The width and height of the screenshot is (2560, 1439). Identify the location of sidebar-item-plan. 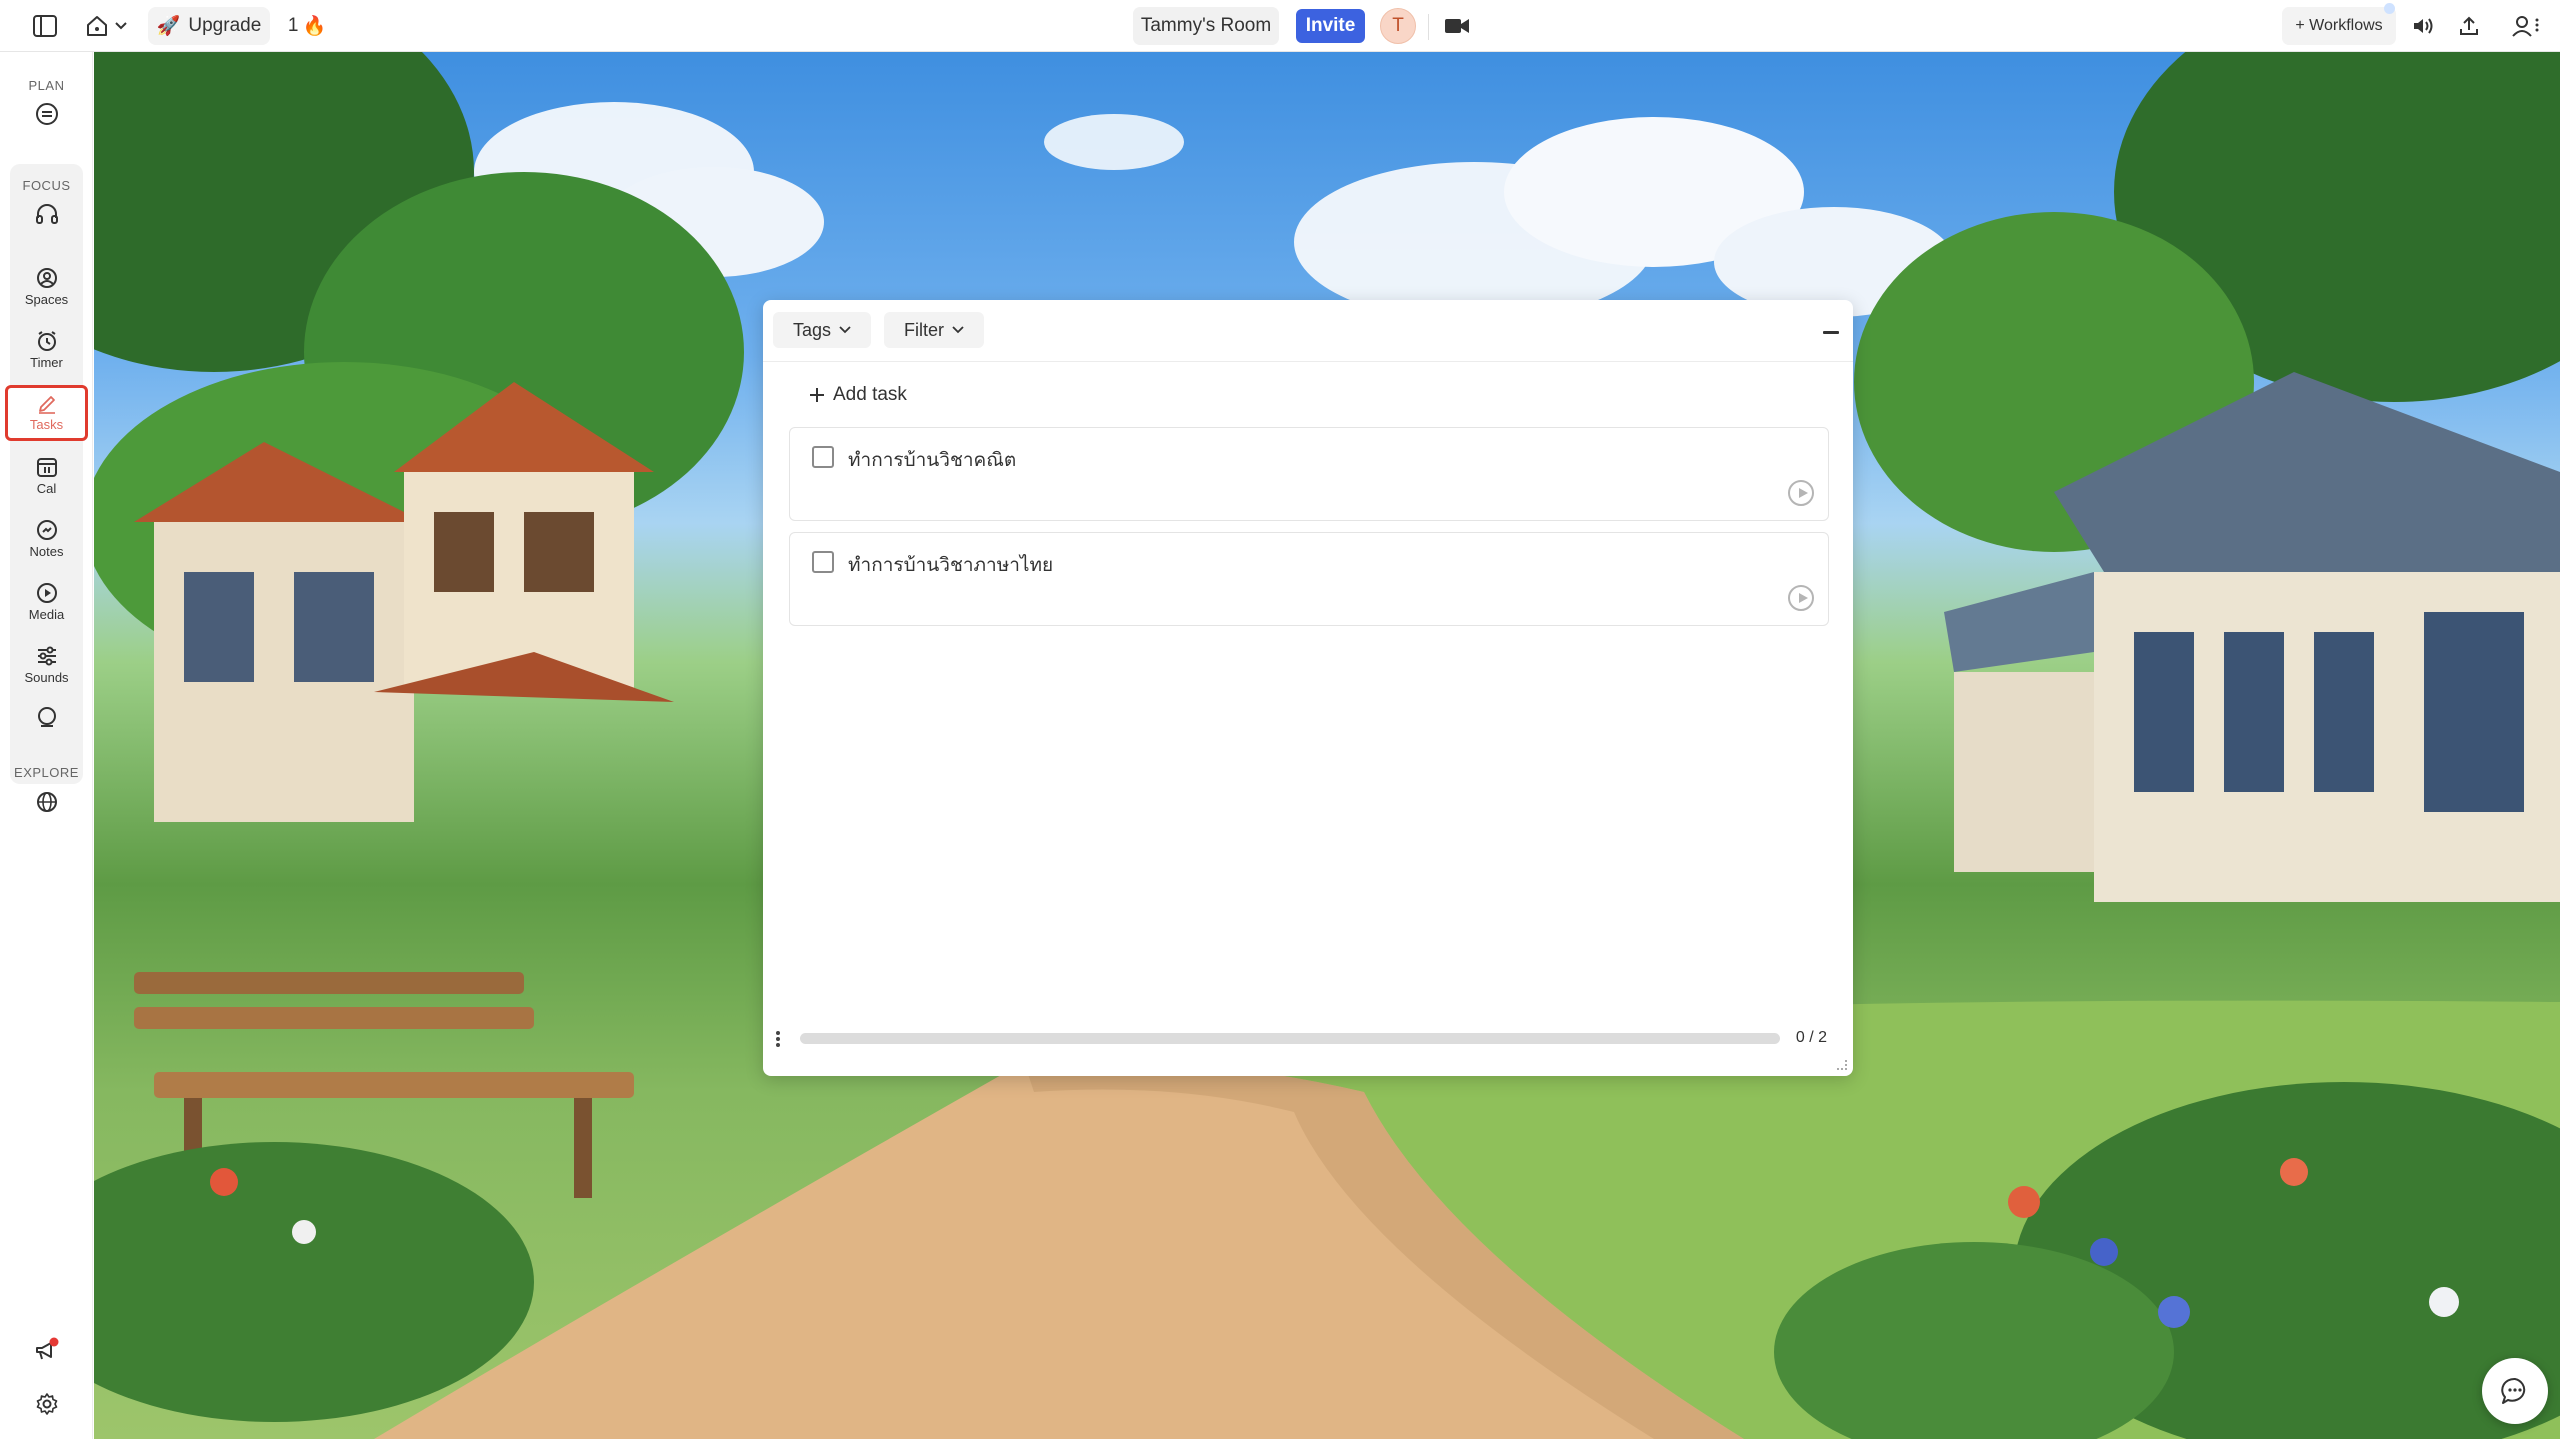
(46, 114).